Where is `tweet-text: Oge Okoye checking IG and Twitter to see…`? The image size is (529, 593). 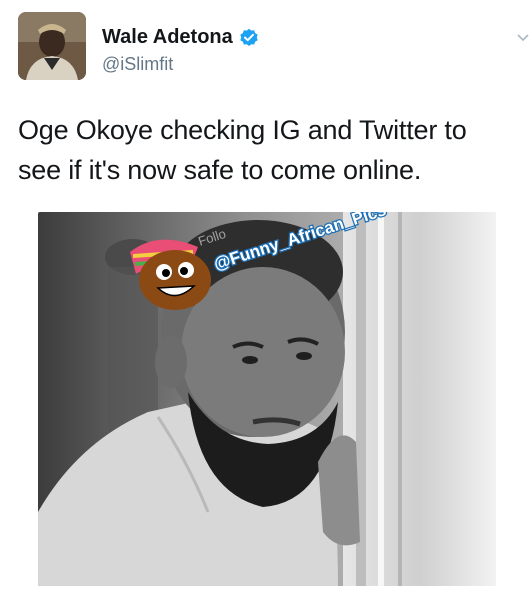 tweet-text: Oge Okoye checking IG and Twitter to see… is located at coordinates (242, 150).